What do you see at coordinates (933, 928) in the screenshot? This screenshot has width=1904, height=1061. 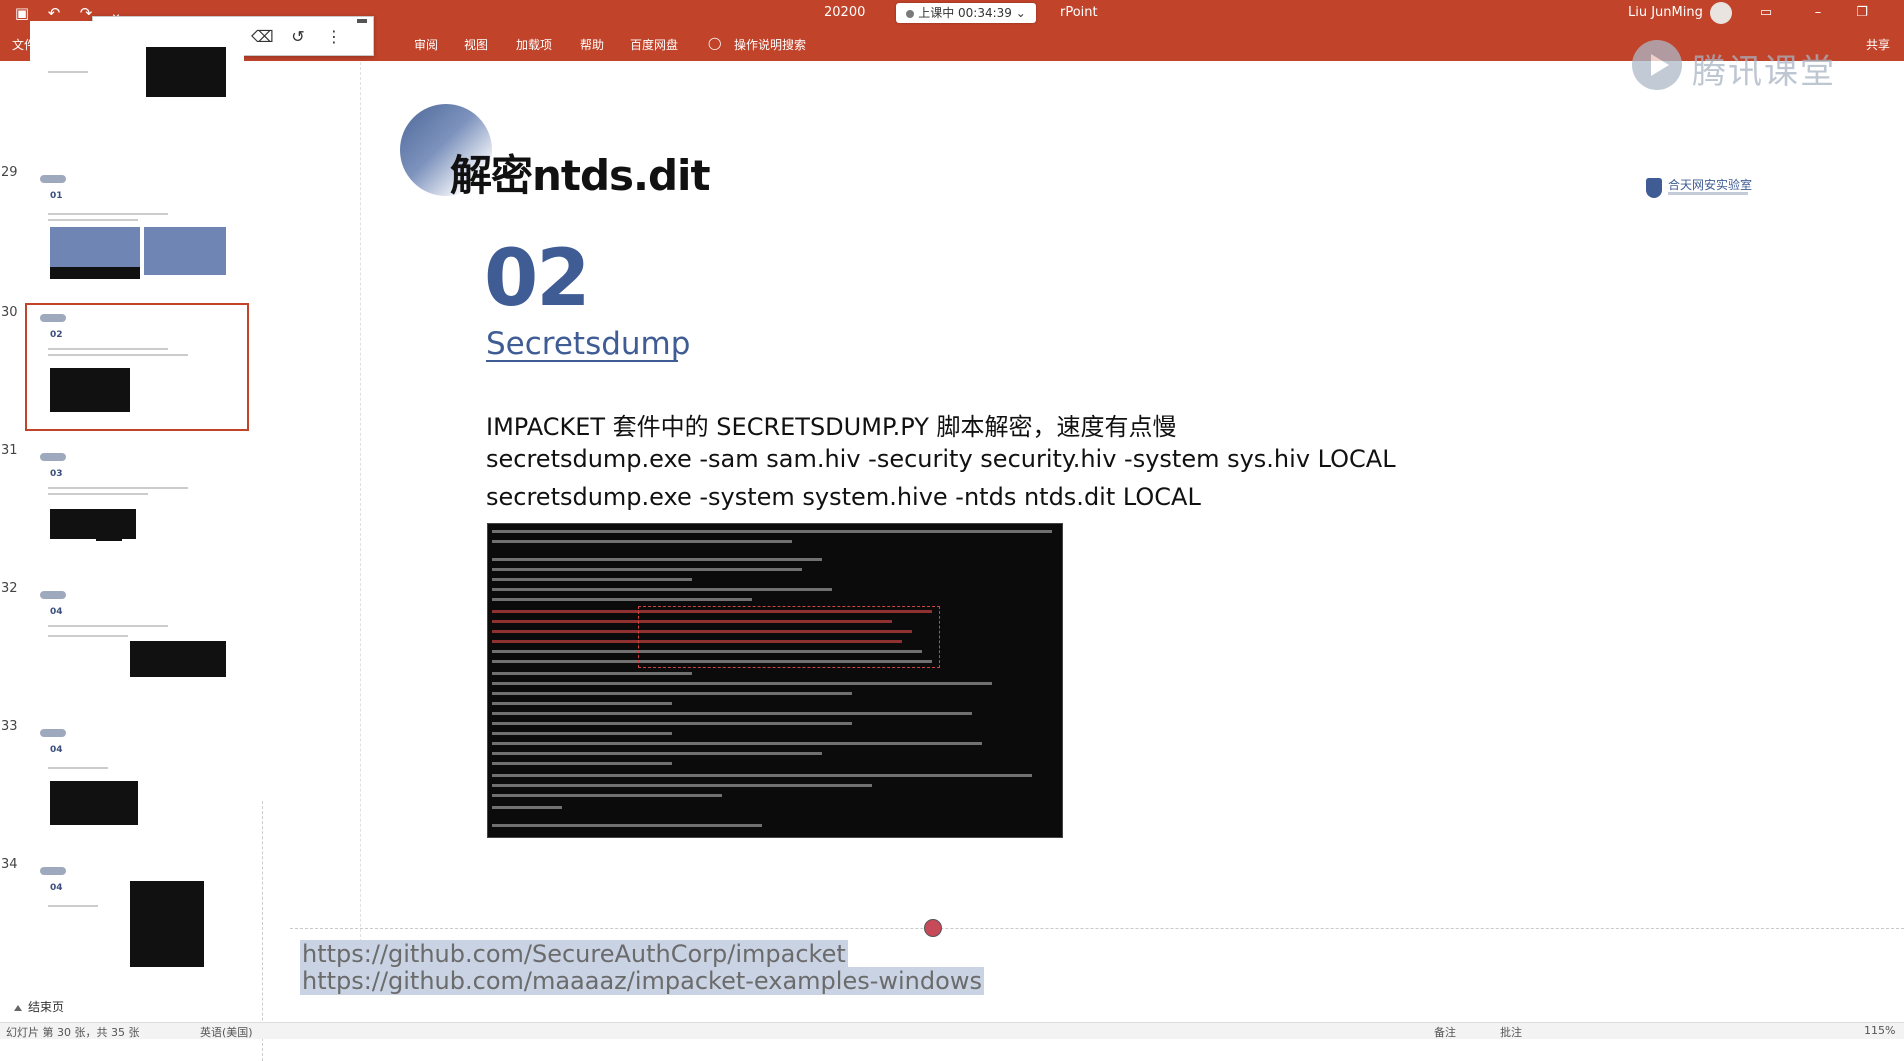 I see `cursor-marker-icon` at bounding box center [933, 928].